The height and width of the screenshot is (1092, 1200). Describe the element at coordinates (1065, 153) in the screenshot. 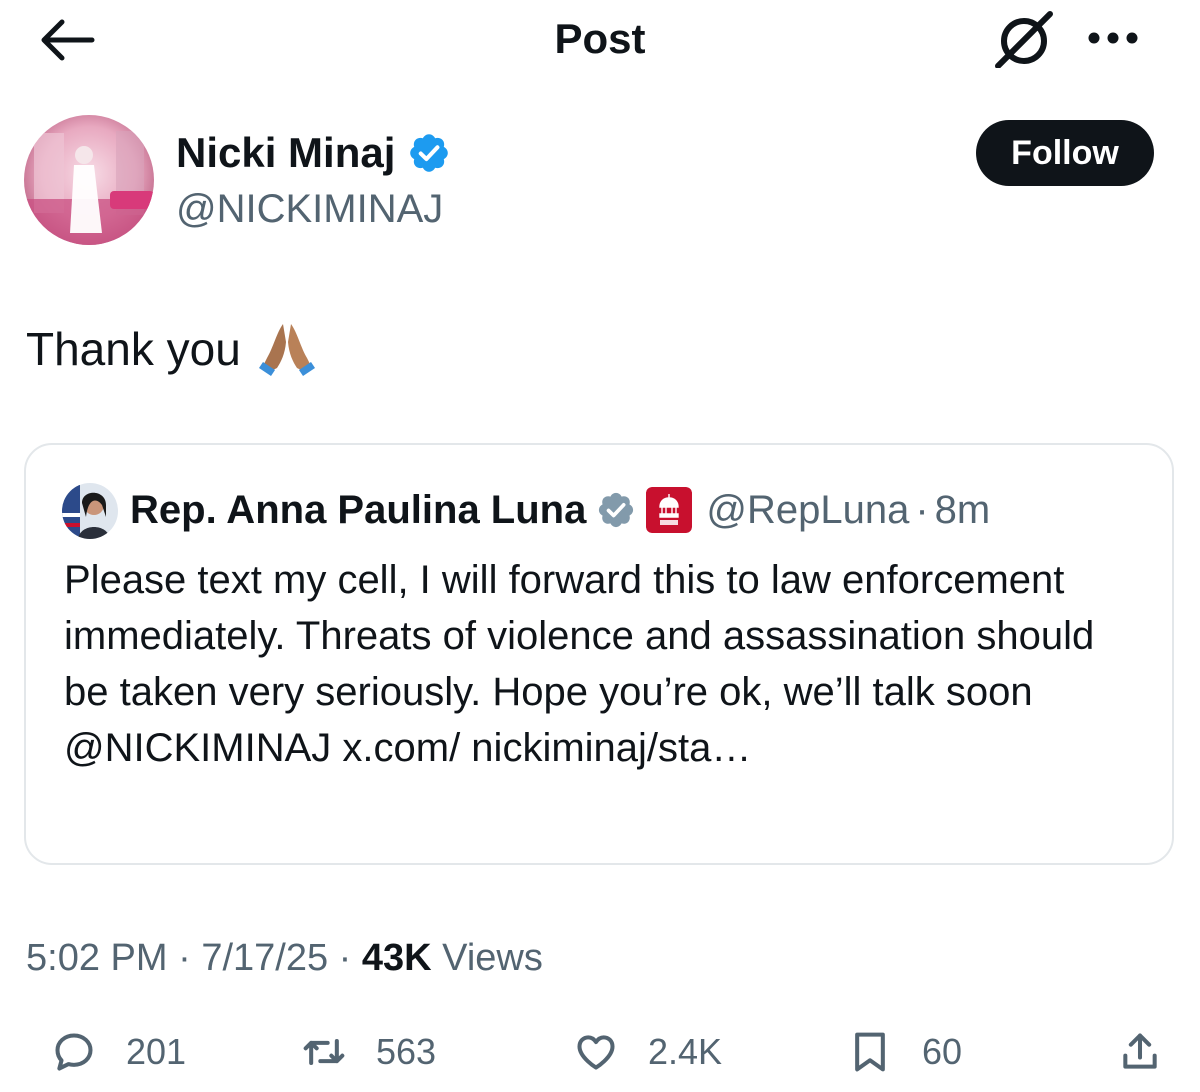

I see `follow-button: Follow` at that location.